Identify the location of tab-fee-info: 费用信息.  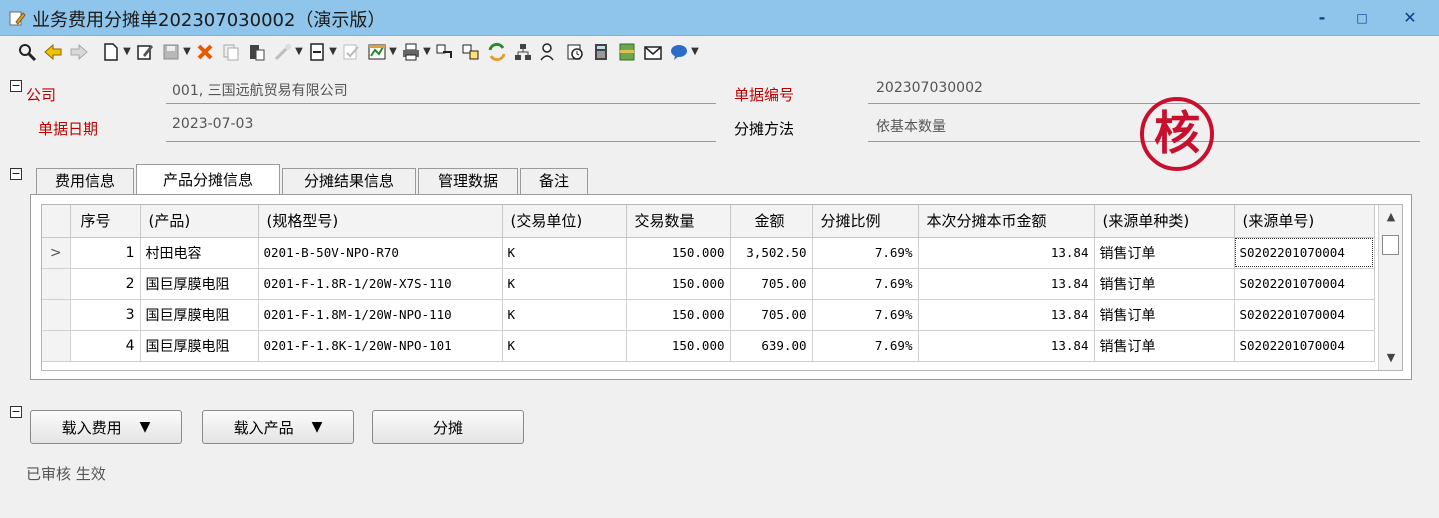
(85, 181).